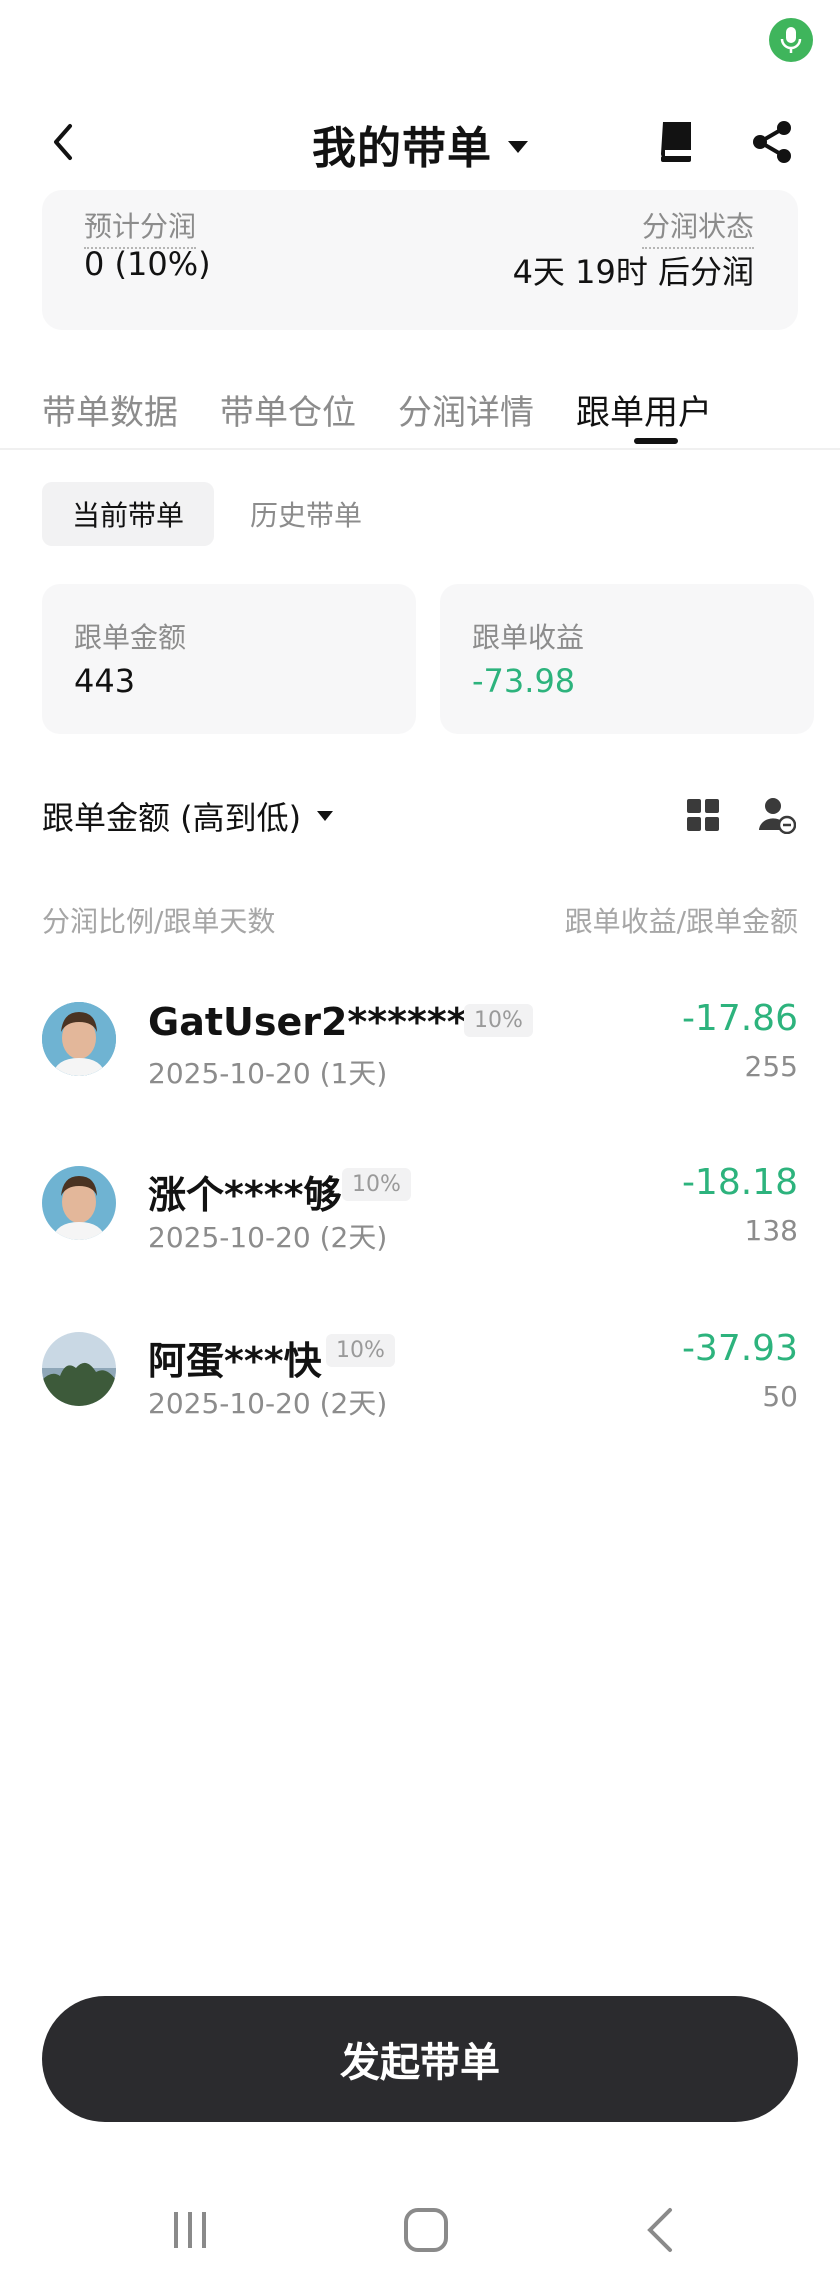  I want to click on column-header-left: 分润比例/跟单天数, so click(159, 921).